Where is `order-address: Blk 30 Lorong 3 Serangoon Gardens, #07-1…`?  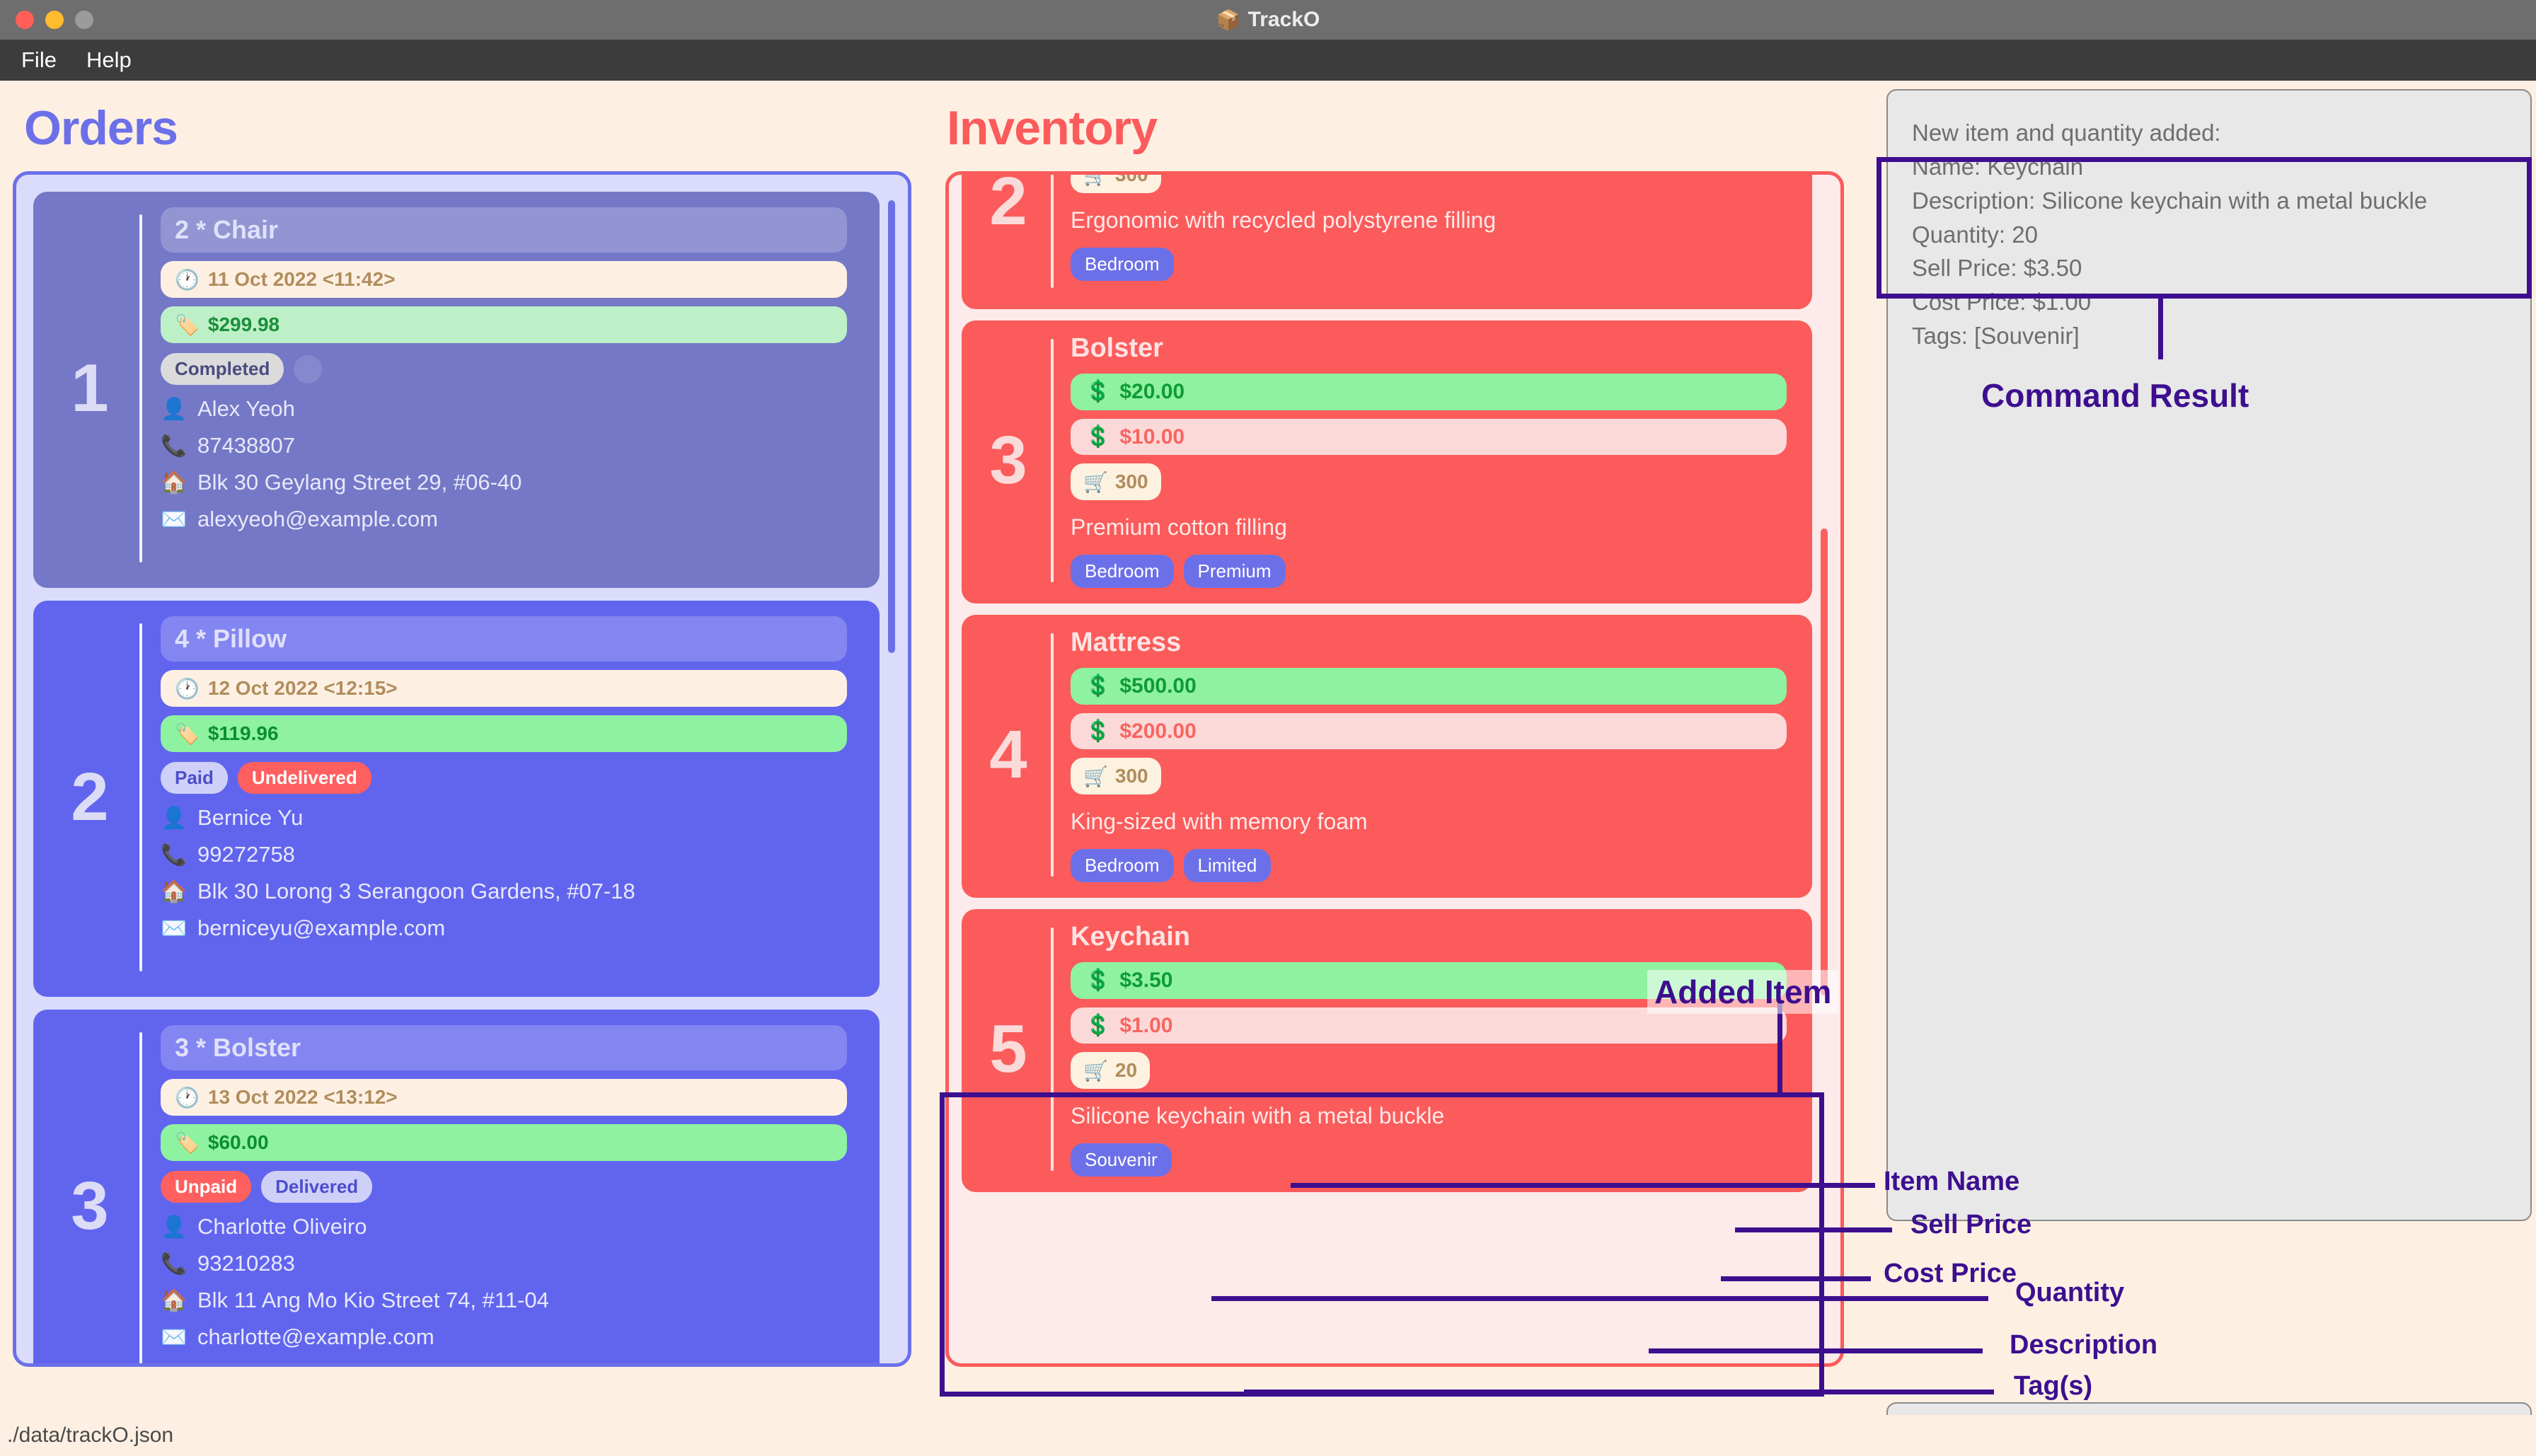 order-address: Blk 30 Lorong 3 Serangoon Gardens, #07-1… is located at coordinates (416, 891).